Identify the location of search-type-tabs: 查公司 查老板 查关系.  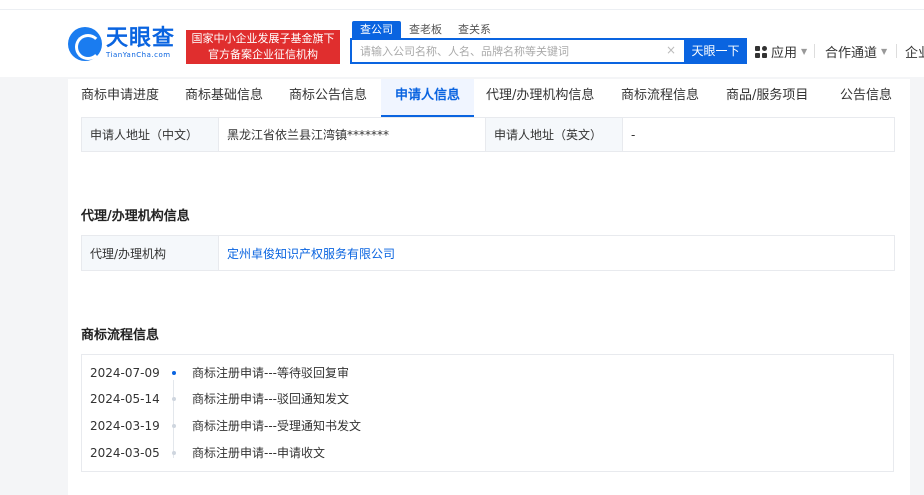
(425, 29).